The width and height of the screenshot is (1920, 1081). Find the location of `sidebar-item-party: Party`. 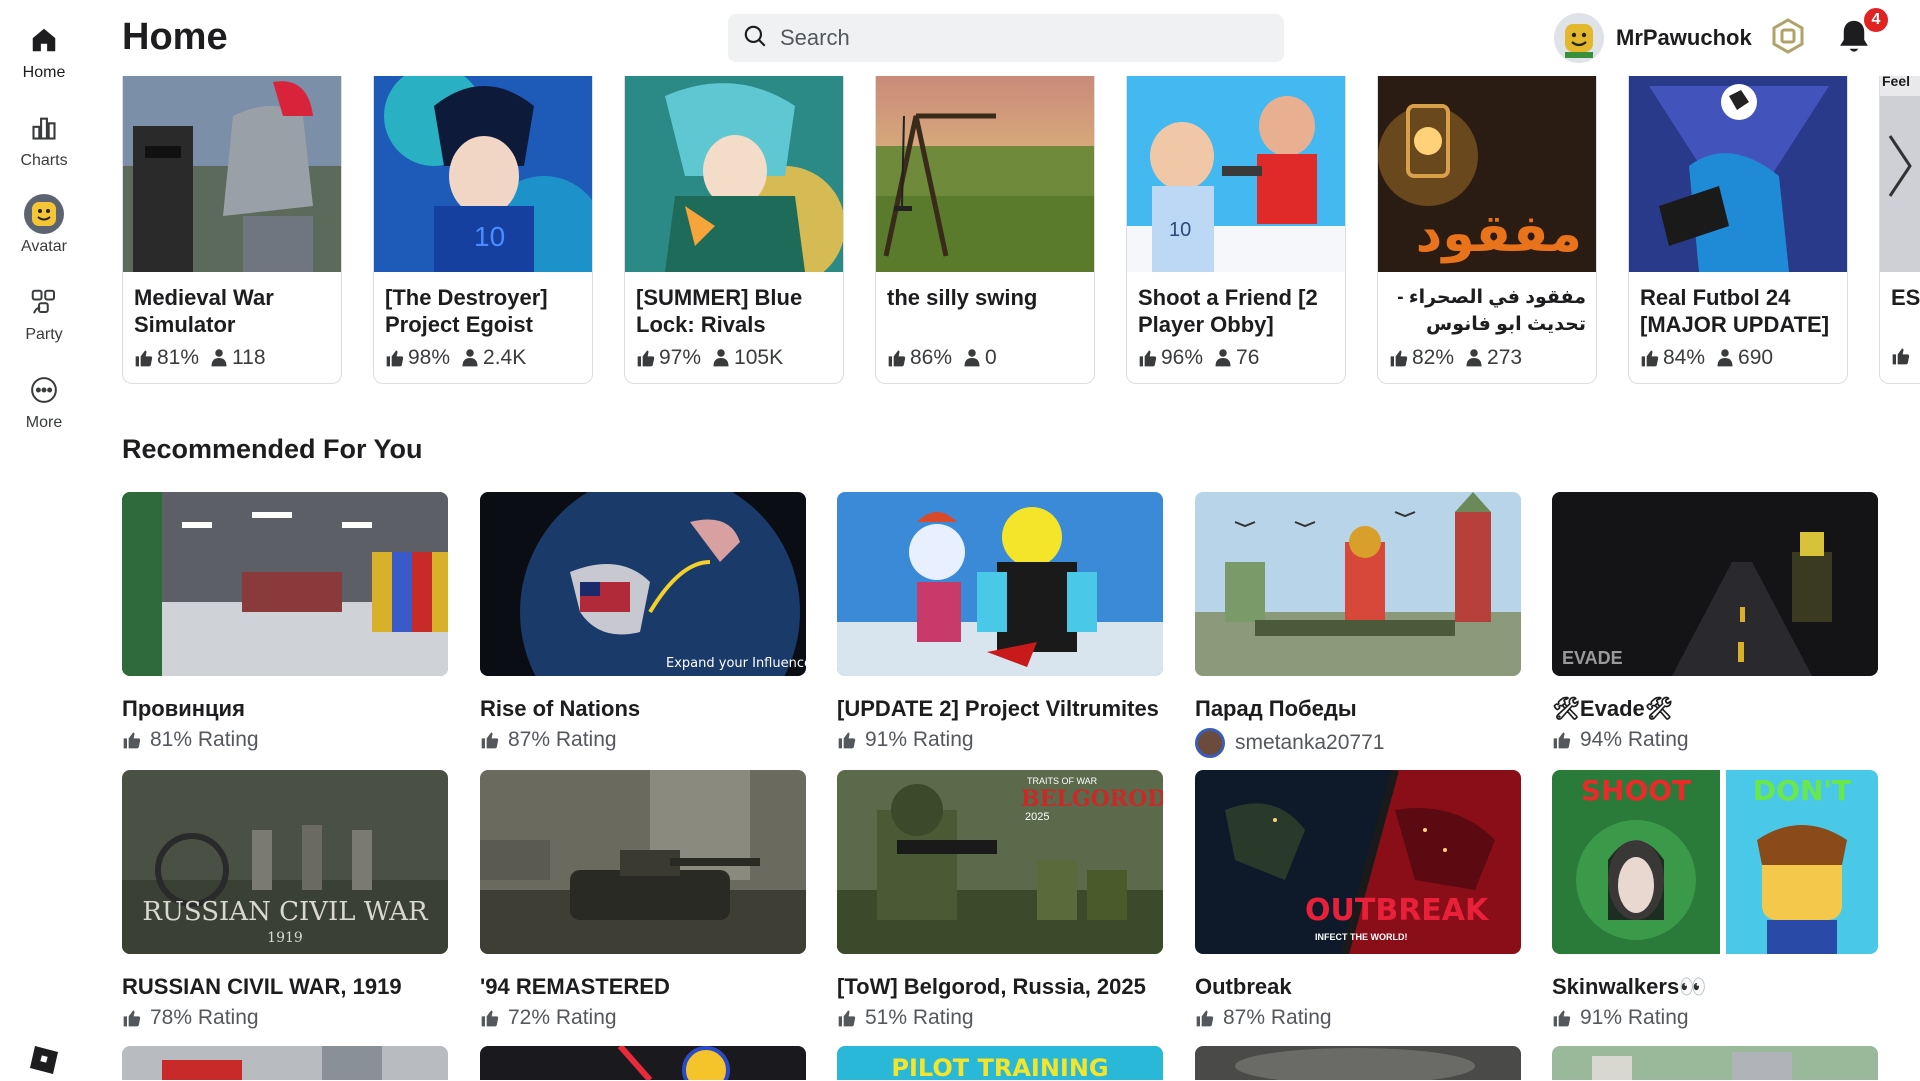

sidebar-item-party: Party is located at coordinates (44, 322).